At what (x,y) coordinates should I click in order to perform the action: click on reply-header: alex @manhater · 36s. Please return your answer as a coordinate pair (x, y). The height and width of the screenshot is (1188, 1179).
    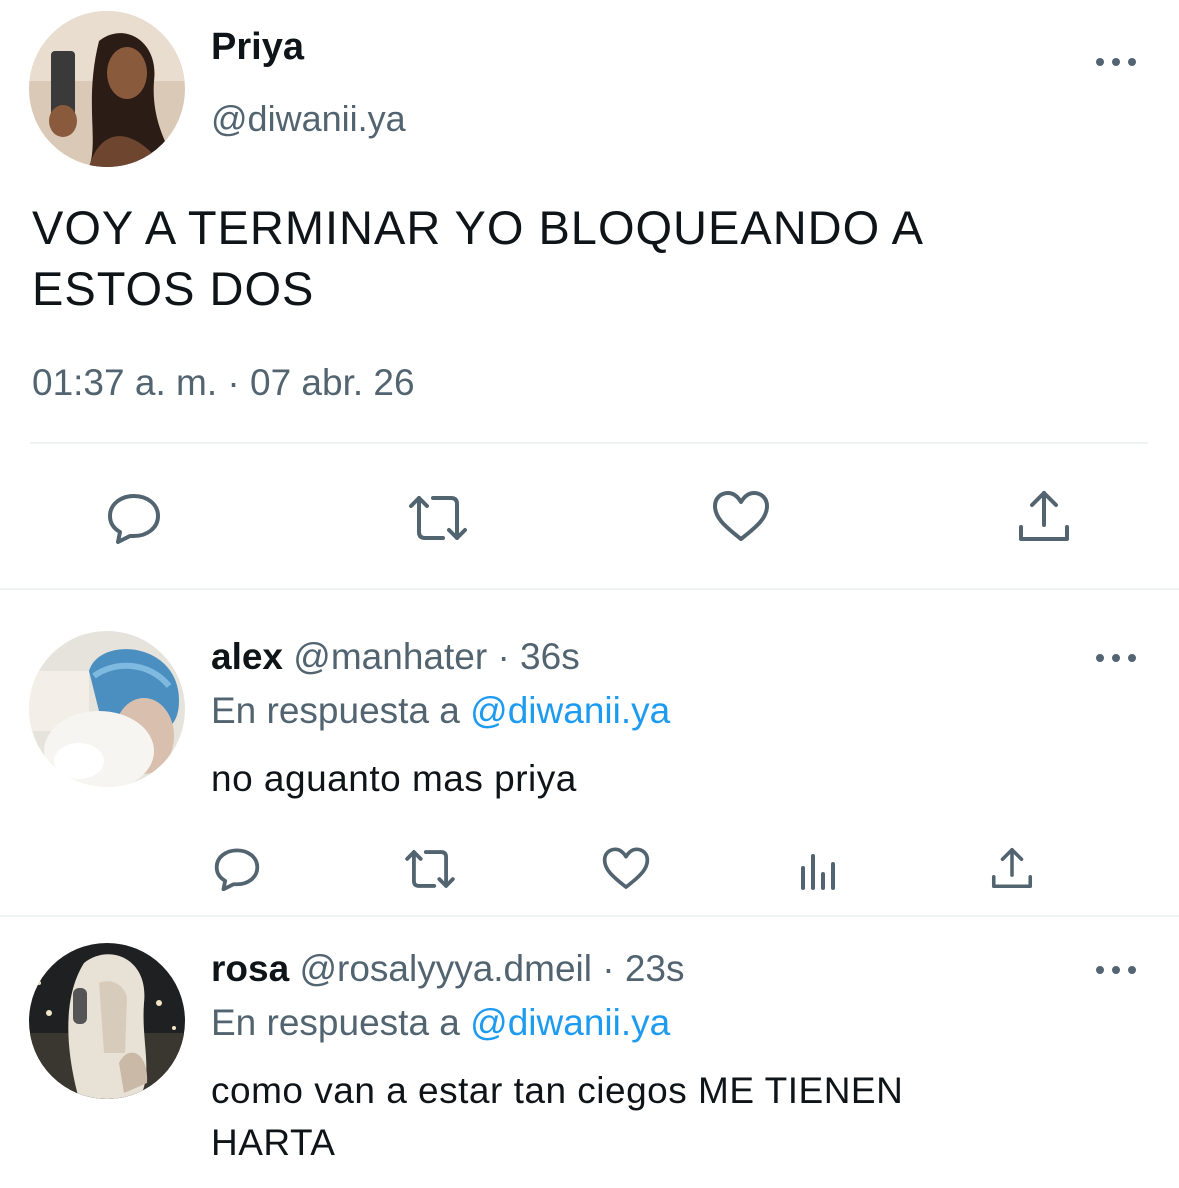
    Looking at the image, I should click on (395, 657).